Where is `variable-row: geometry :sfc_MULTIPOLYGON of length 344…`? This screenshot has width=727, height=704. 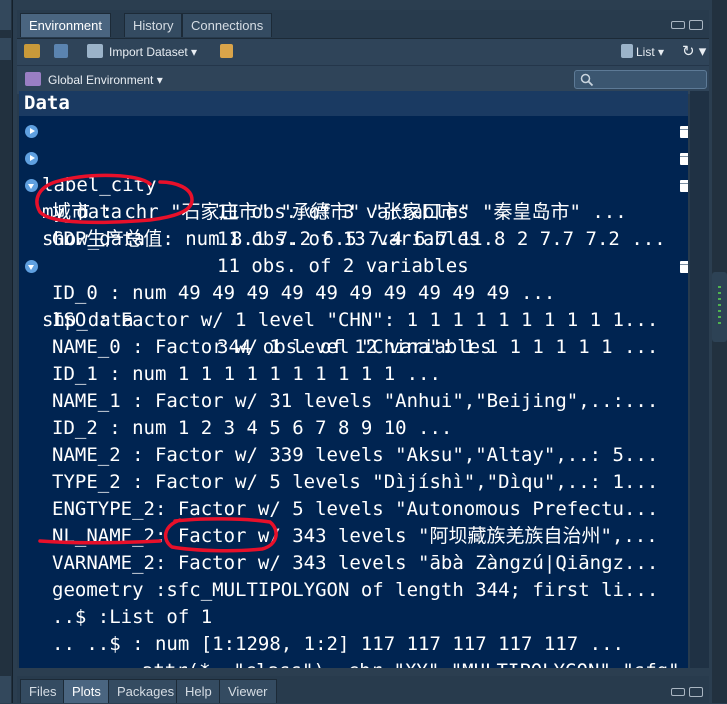 variable-row: geometry :sfc_MULTIPOLYGON of length 344… is located at coordinates (353, 590).